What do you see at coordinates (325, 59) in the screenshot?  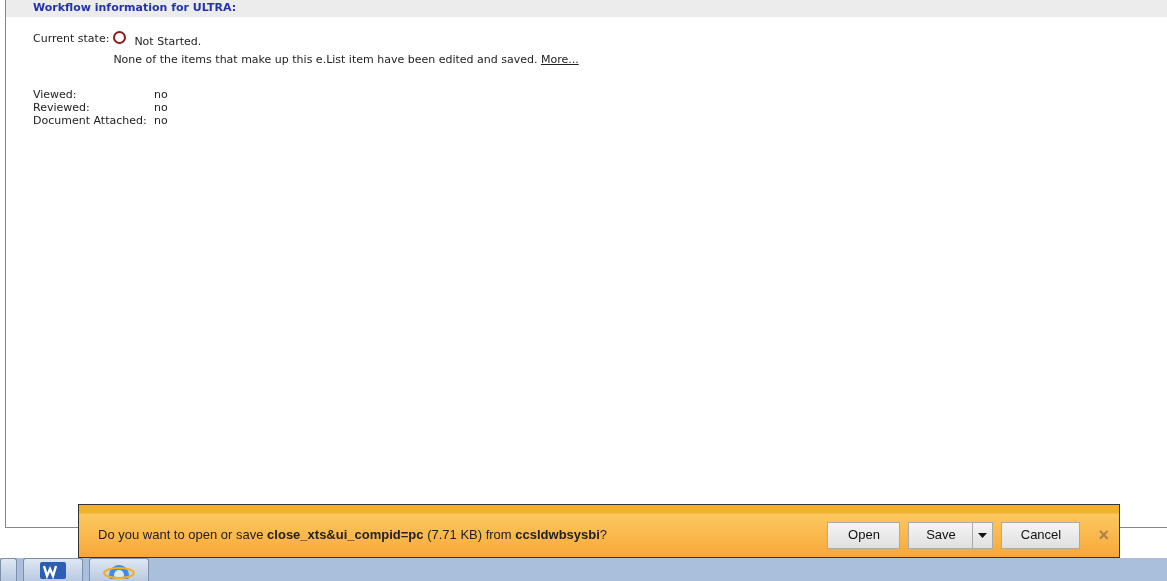 I see `state-description: None of the items that make up this e.List item have been edited and saved.` at bounding box center [325, 59].